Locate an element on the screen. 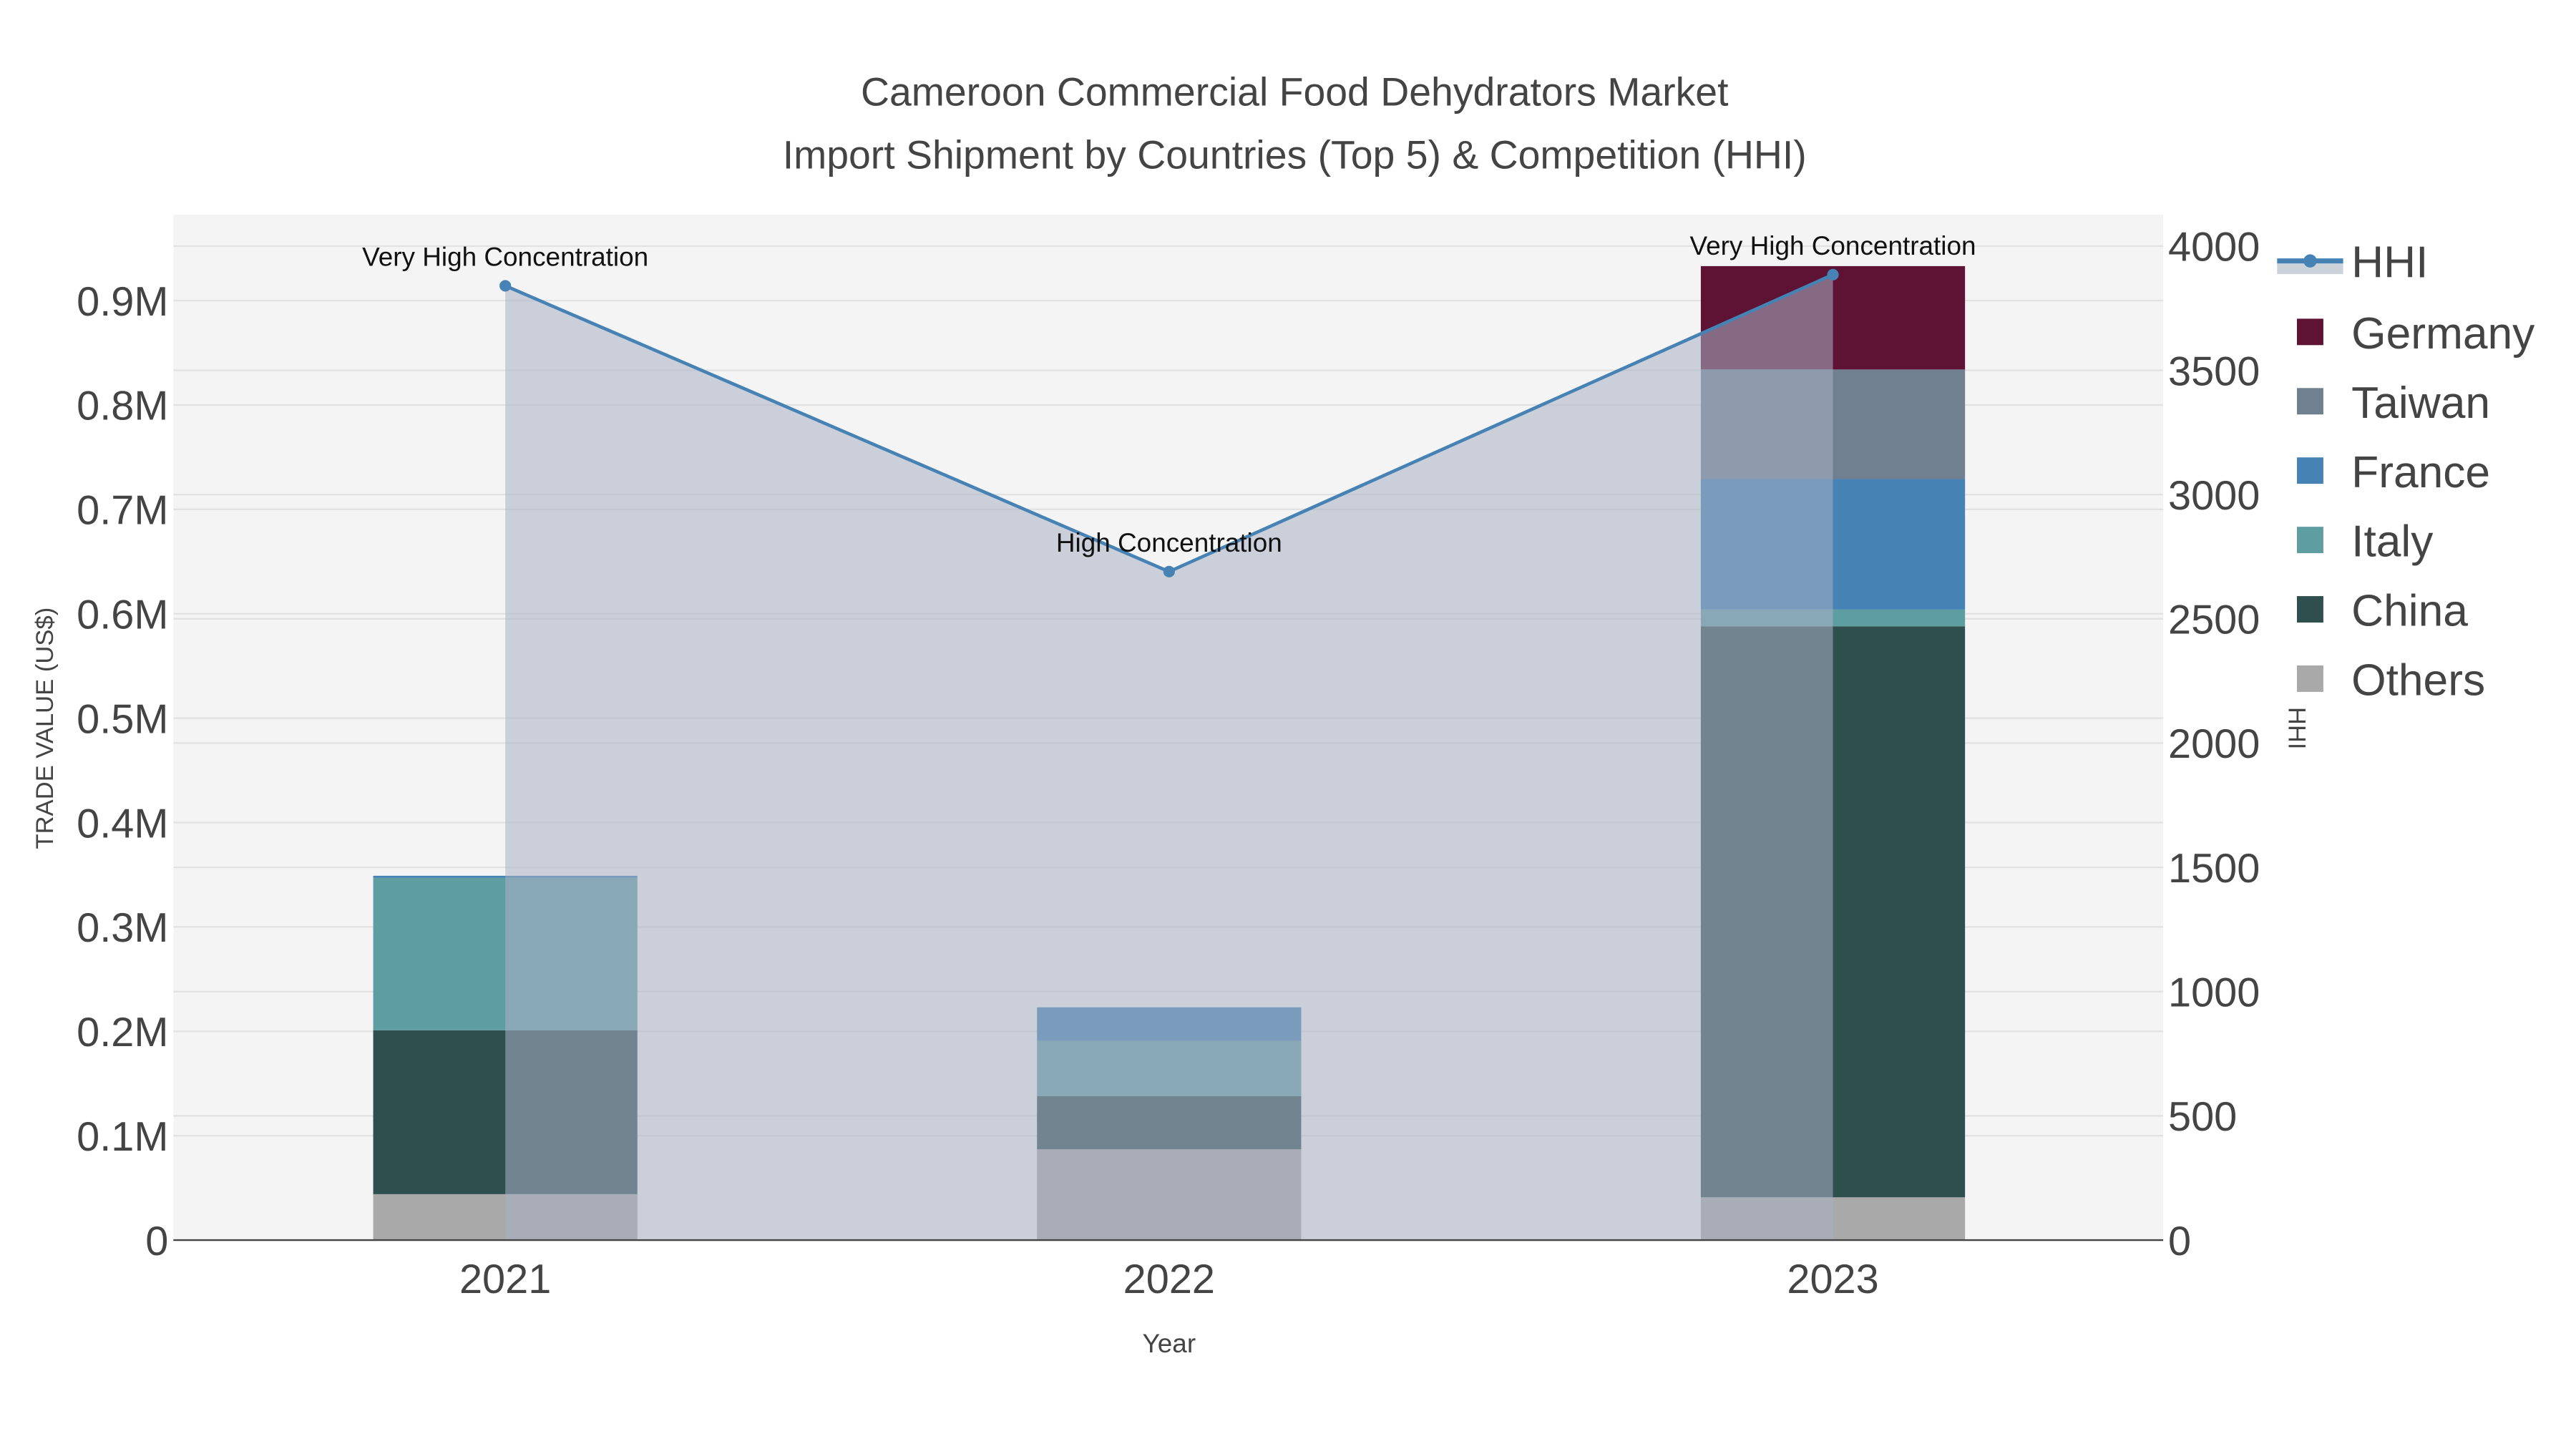 This screenshot has width=2576, height=1449. y2-axis-title: HHI is located at coordinates (2296, 728).